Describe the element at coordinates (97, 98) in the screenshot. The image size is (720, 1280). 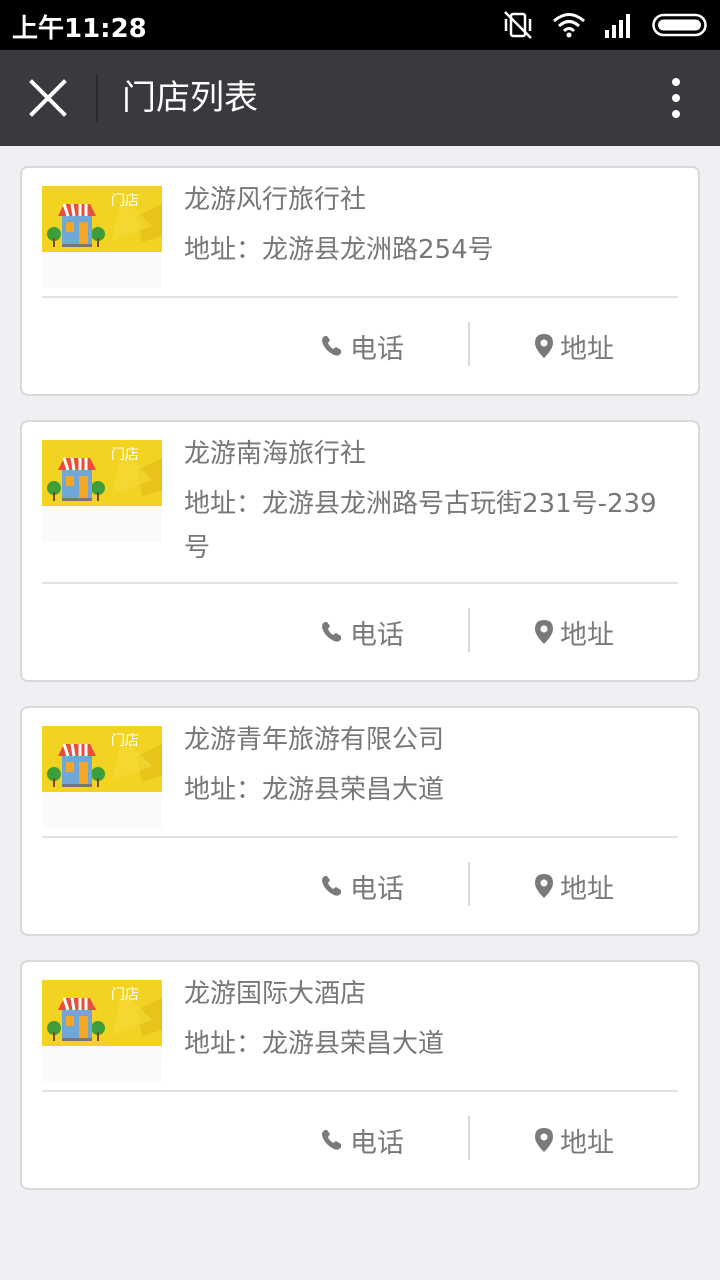
I see `title-divider` at that location.